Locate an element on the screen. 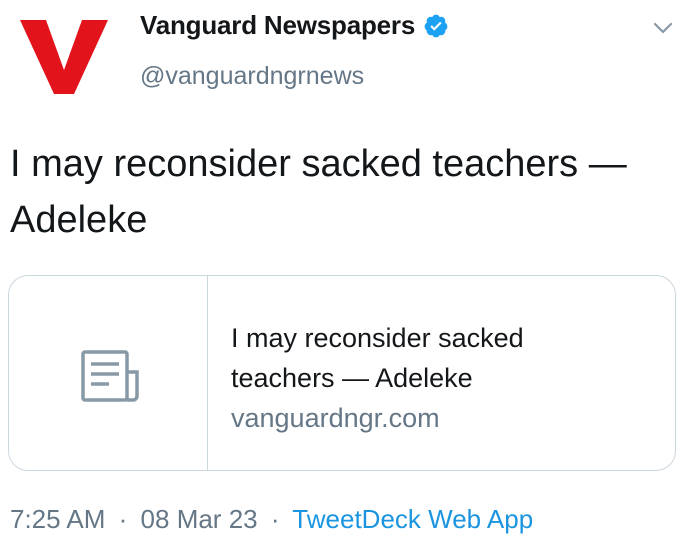 Image resolution: width=678 pixels, height=540 pixels. author-name-row: Vanguard Newspapers is located at coordinates (294, 25).